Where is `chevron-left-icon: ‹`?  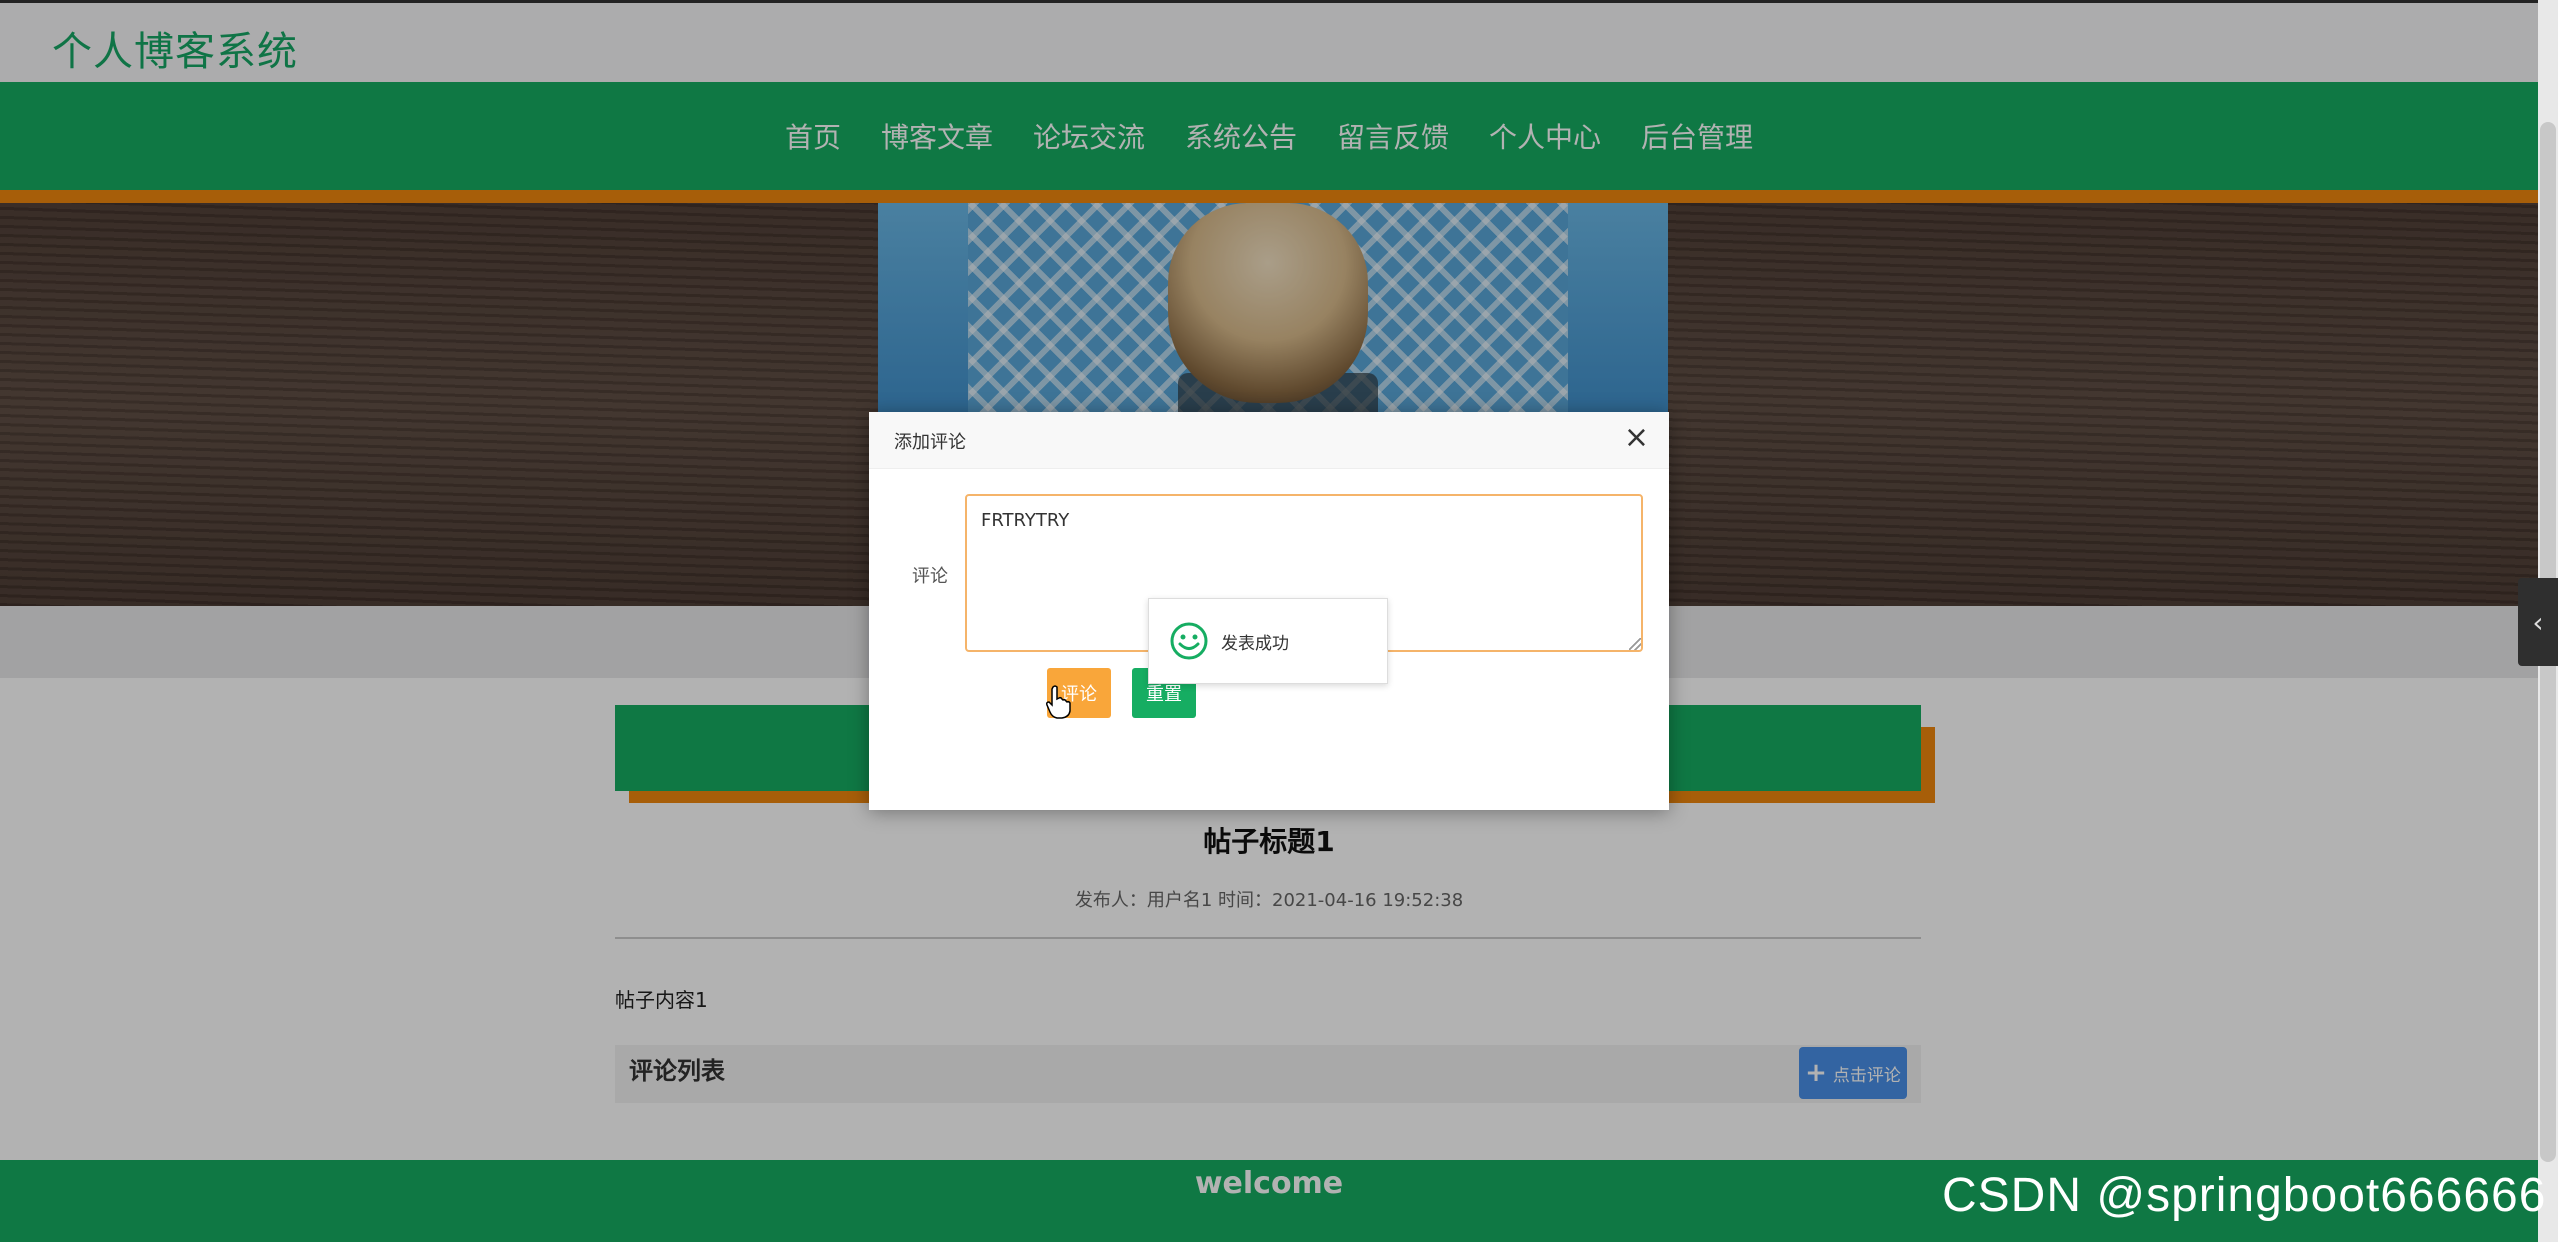
chevron-left-icon: ‹ is located at coordinates (2538, 622).